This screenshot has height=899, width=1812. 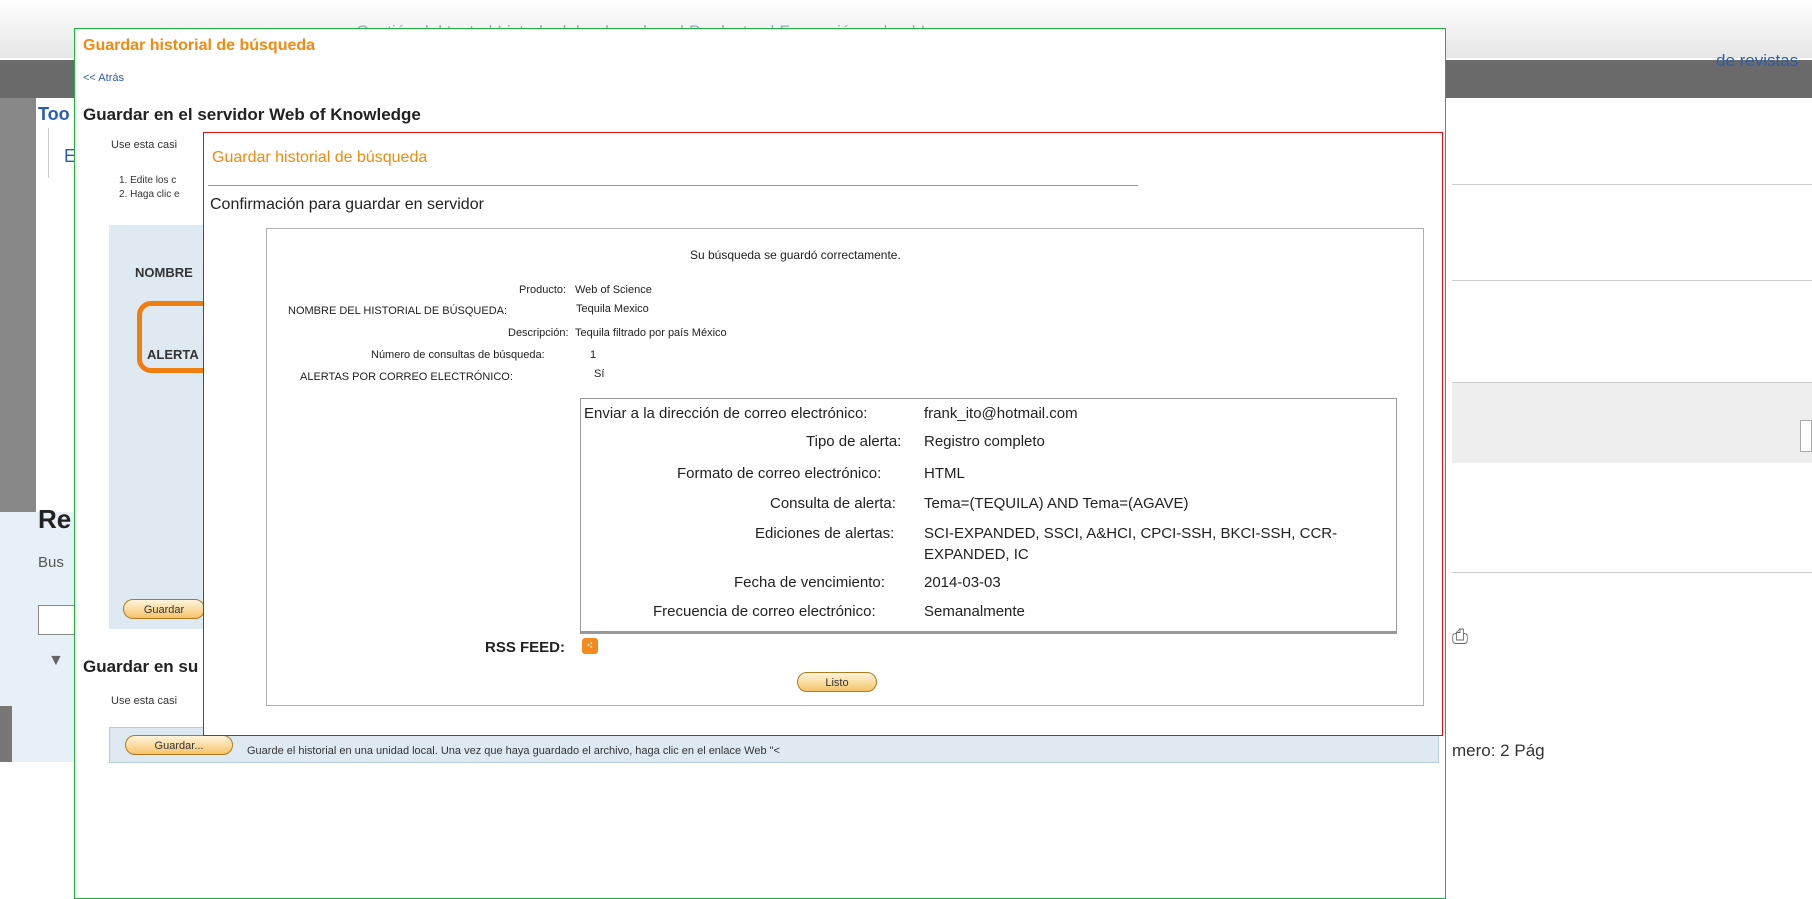 What do you see at coordinates (398, 311) in the screenshot?
I see `summary-label-history-name: NOMBRE DEL HISTORIAL DE BÚSQUEDA:` at bounding box center [398, 311].